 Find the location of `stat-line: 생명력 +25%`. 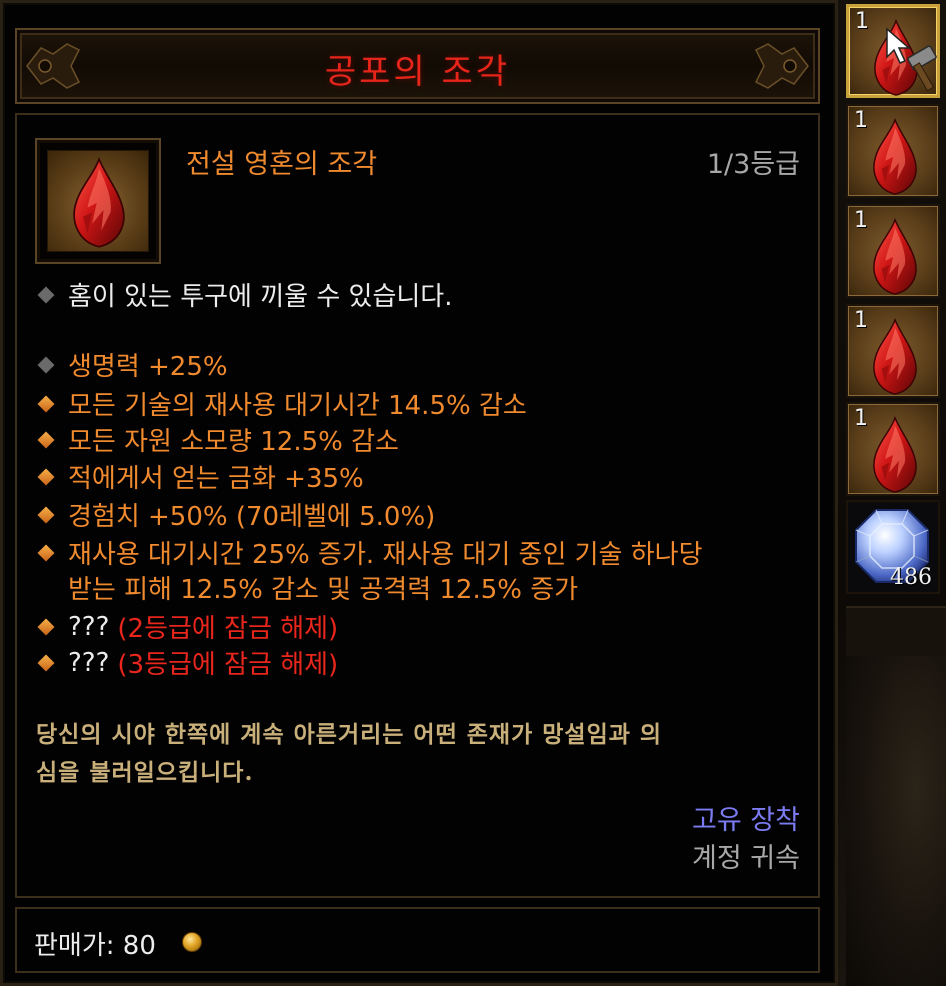

stat-line: 생명력 +25% is located at coordinates (132, 364).